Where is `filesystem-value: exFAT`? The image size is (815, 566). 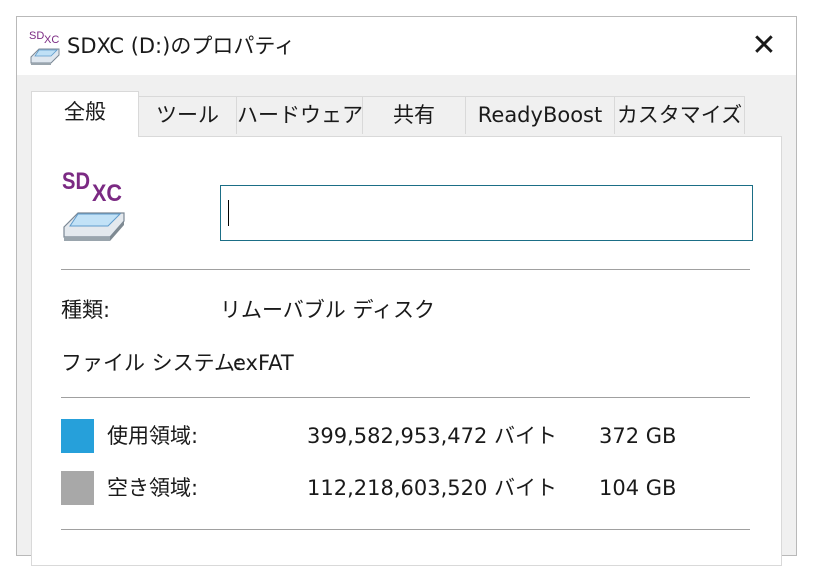
filesystem-value: exFAT is located at coordinates (263, 363).